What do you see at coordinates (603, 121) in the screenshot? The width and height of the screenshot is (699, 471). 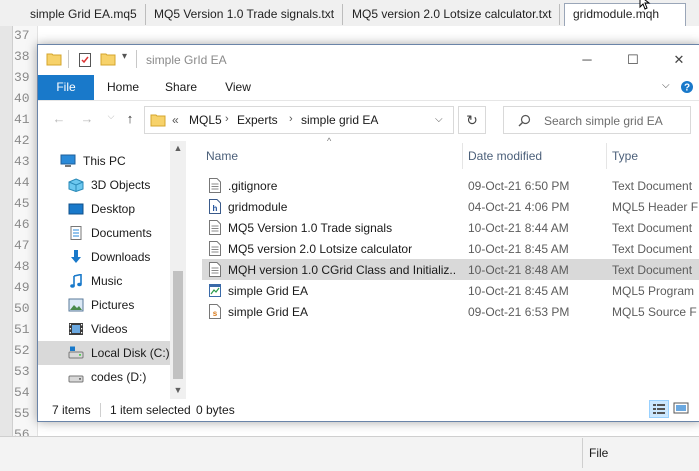 I see `search-placeholder: Search simple grid EA` at bounding box center [603, 121].